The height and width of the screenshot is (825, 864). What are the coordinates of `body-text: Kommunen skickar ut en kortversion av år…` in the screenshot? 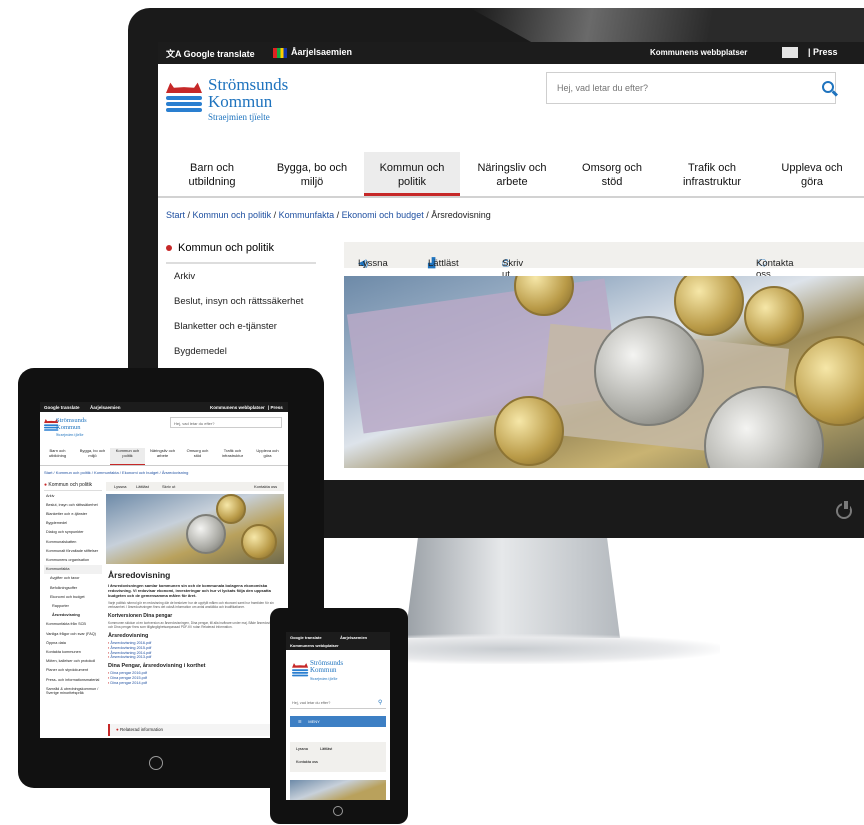 It's located at (195, 625).